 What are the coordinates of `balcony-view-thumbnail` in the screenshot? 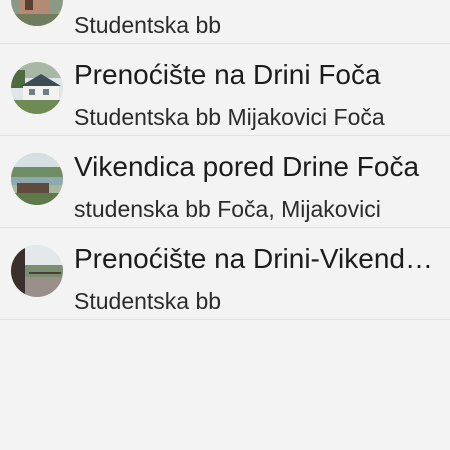 It's located at (37, 271).